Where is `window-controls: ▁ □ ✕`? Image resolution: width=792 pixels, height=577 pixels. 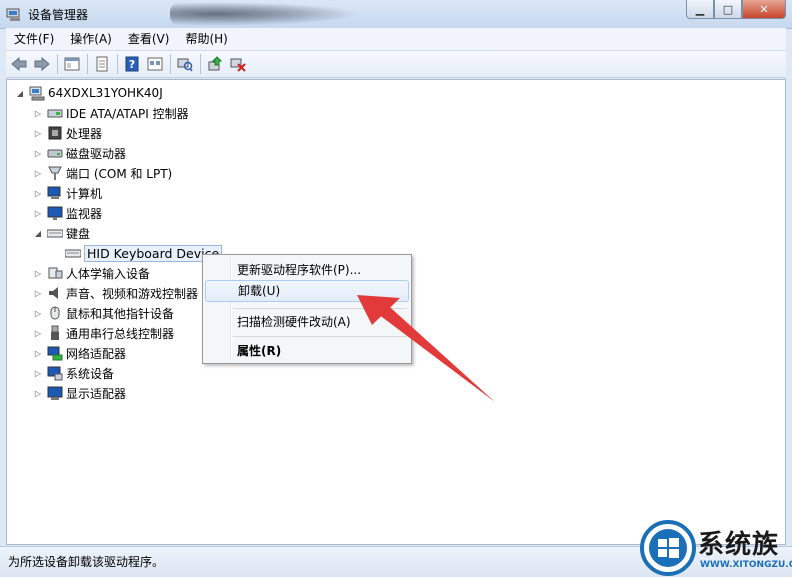 window-controls: ▁ □ ✕ is located at coordinates (736, 9).